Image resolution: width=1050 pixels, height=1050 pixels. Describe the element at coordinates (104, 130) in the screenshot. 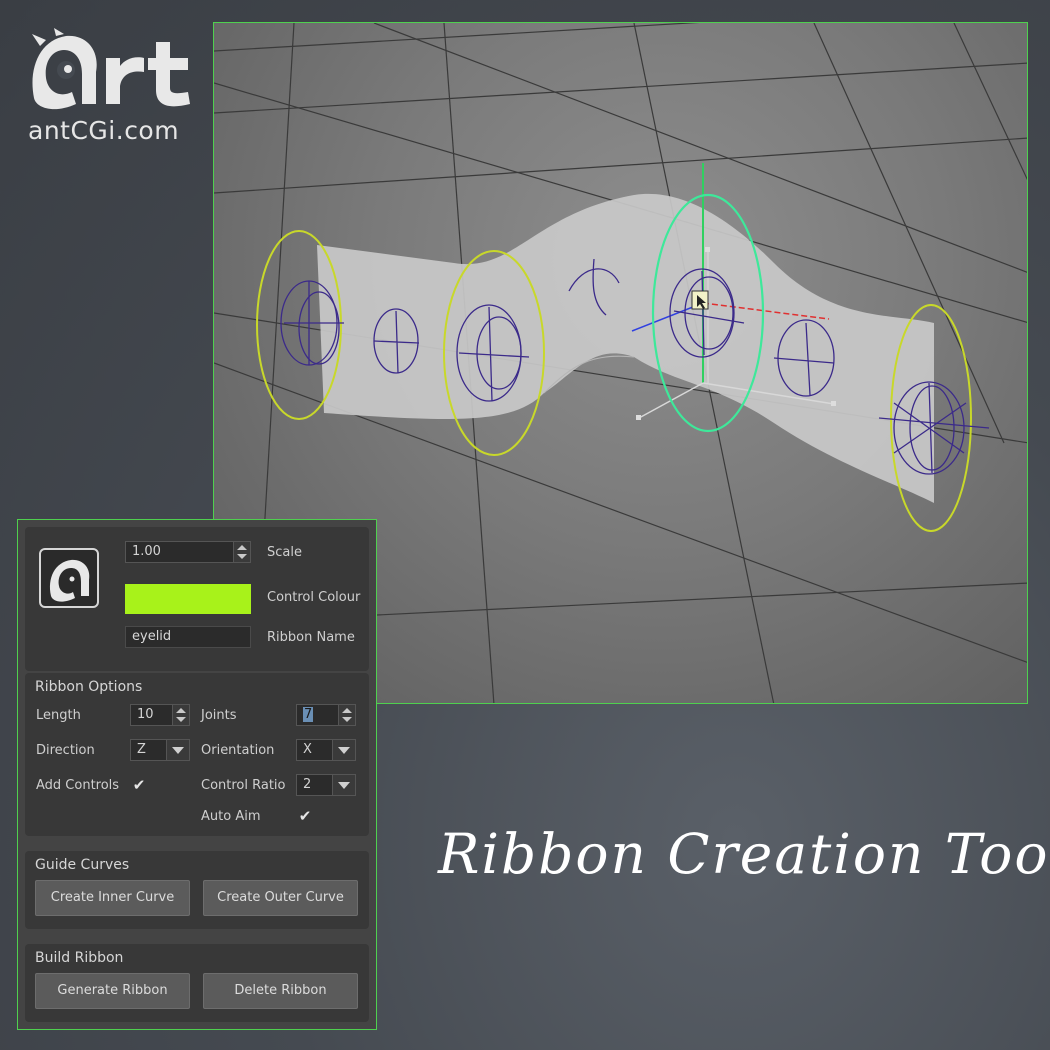

I see `logo-url-text: antCGi.com` at that location.